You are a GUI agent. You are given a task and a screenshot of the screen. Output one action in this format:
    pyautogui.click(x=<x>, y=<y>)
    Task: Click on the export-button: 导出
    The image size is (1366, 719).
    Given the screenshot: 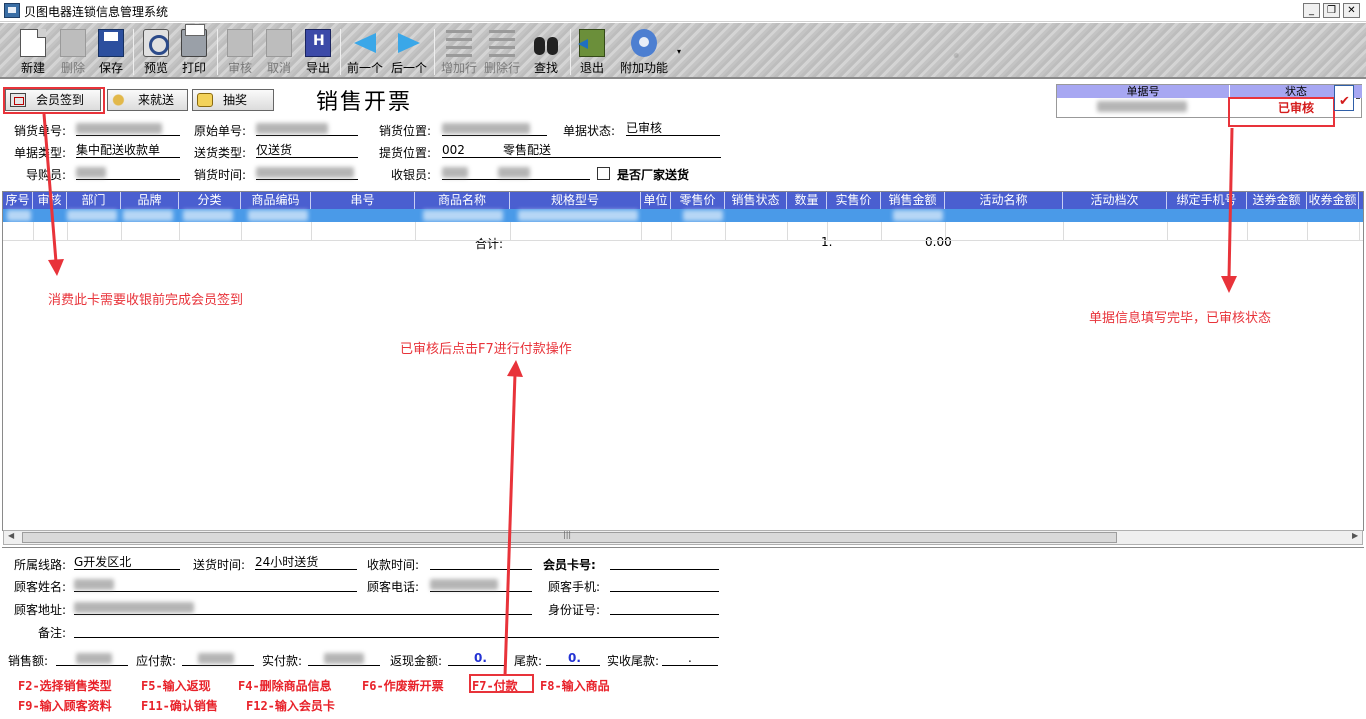 What is the action you would take?
    pyautogui.click(x=318, y=51)
    